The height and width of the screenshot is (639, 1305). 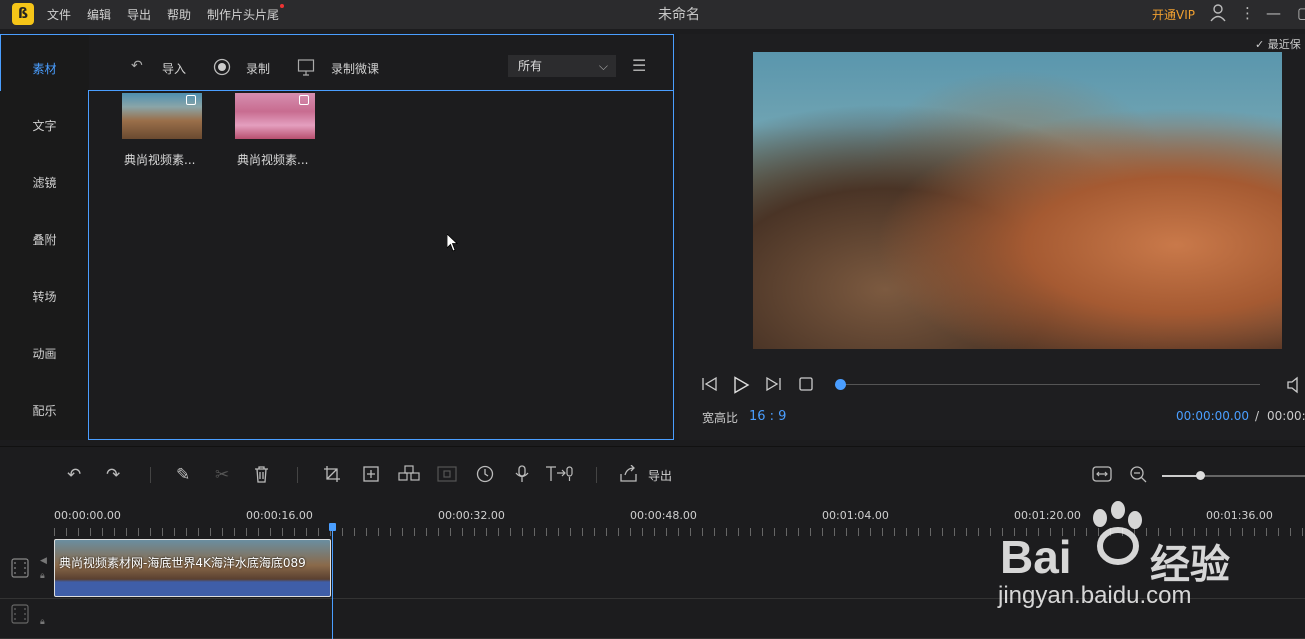 What do you see at coordinates (639, 65) in the screenshot?
I see `list-view-icon: ☰` at bounding box center [639, 65].